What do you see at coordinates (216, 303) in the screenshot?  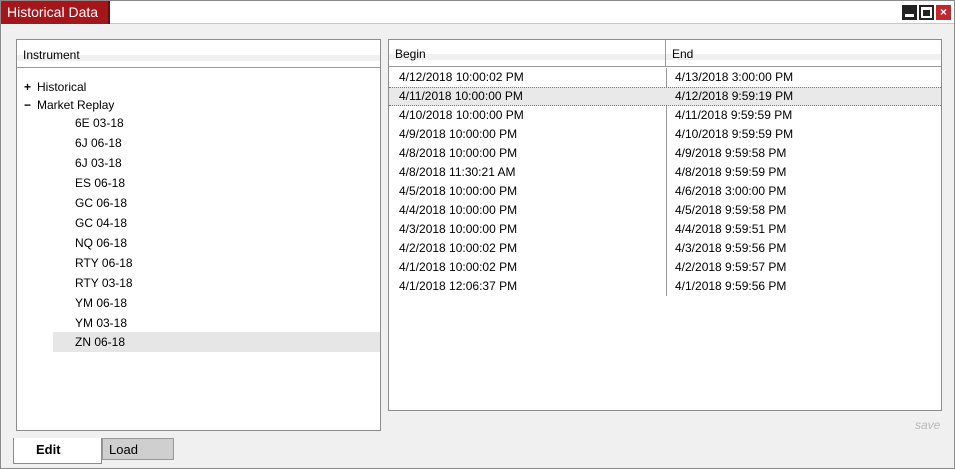 I see `instrument-item: YM 06-18` at bounding box center [216, 303].